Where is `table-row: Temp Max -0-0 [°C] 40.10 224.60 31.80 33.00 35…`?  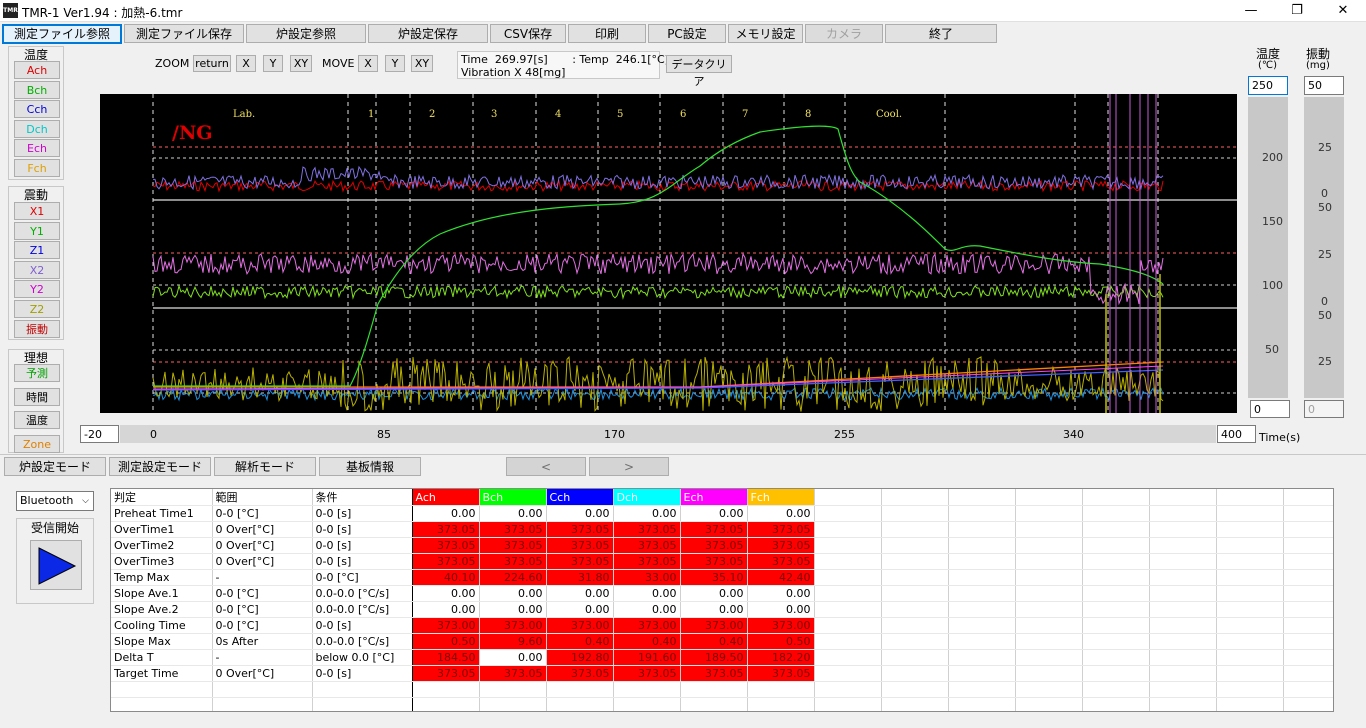 table-row: Temp Max -0-0 [°C] 40.10 224.60 31.80 33.00 35… is located at coordinates (722, 577).